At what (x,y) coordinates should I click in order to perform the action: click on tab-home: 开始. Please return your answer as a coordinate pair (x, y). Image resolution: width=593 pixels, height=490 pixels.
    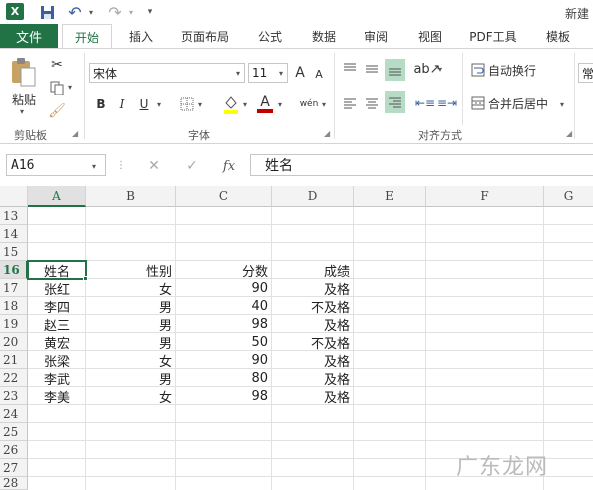
    Looking at the image, I should click on (87, 36).